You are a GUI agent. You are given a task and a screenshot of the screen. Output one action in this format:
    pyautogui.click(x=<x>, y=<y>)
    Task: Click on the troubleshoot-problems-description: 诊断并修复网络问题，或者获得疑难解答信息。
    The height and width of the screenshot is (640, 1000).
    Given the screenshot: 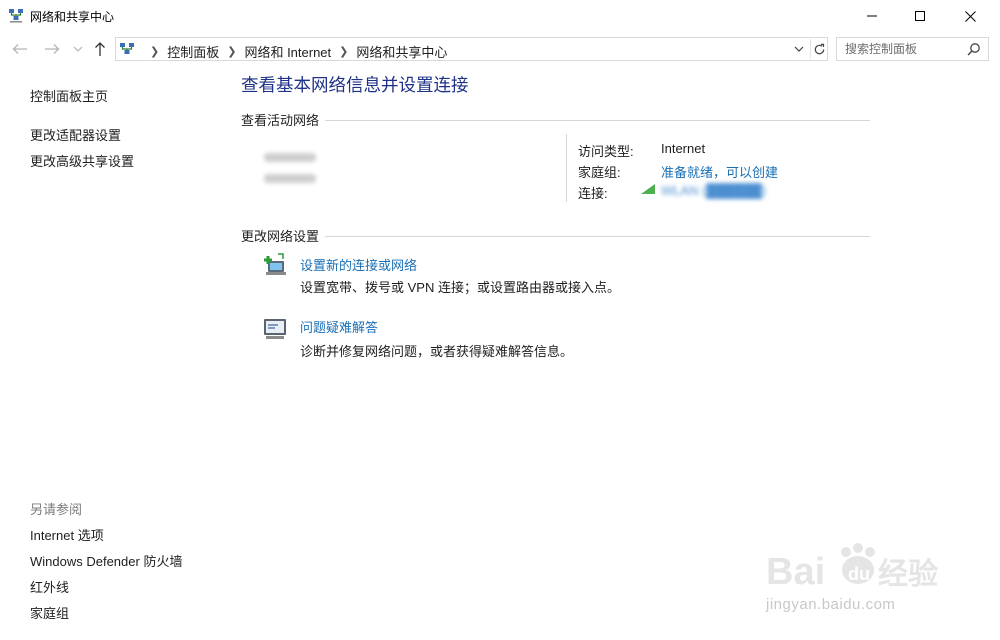 What is the action you would take?
    pyautogui.click(x=437, y=351)
    